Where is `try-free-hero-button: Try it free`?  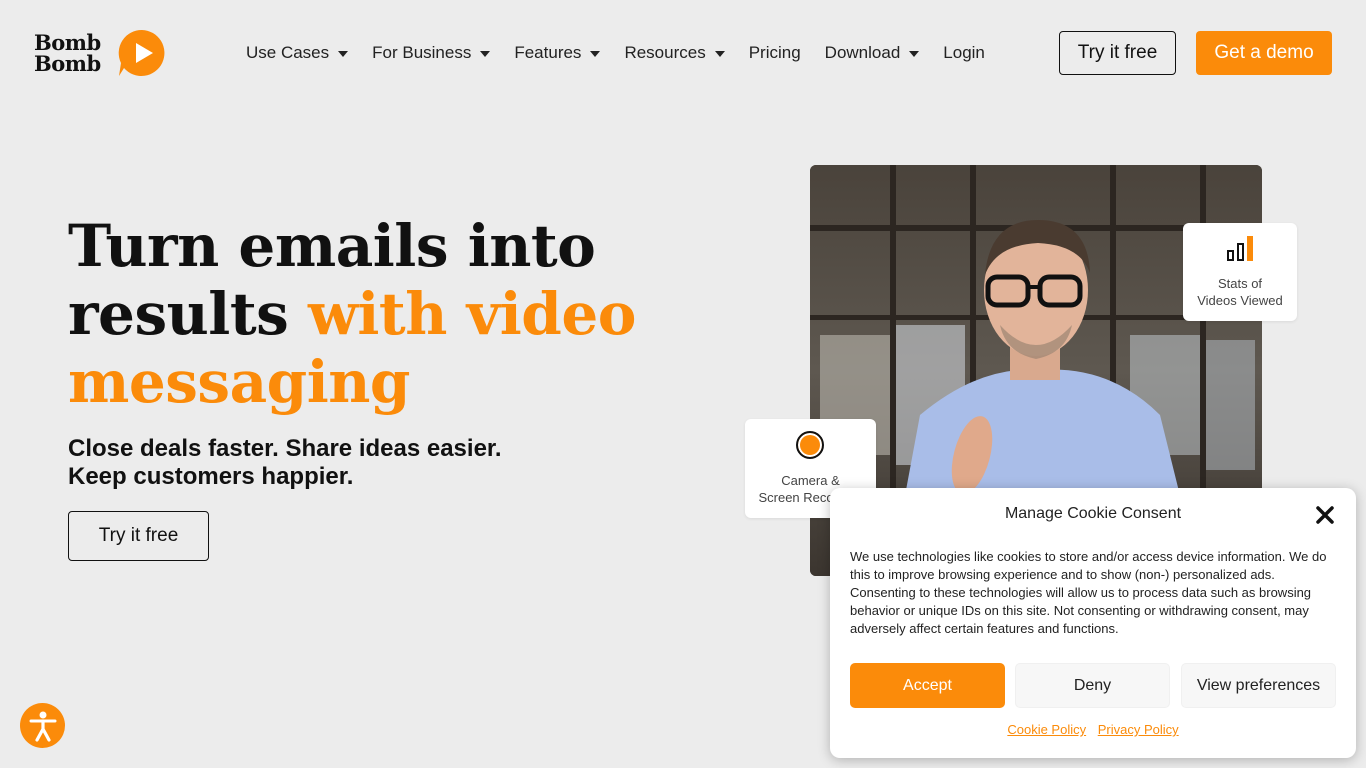
try-free-hero-button: Try it free is located at coordinates (138, 536).